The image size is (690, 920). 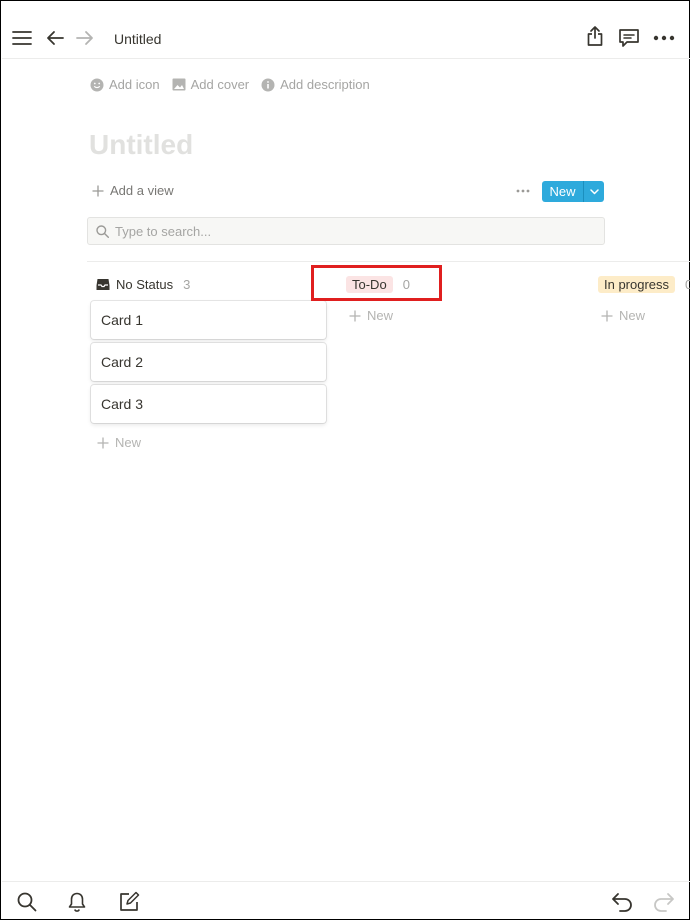 What do you see at coordinates (97, 84) in the screenshot?
I see `smiley-icon` at bounding box center [97, 84].